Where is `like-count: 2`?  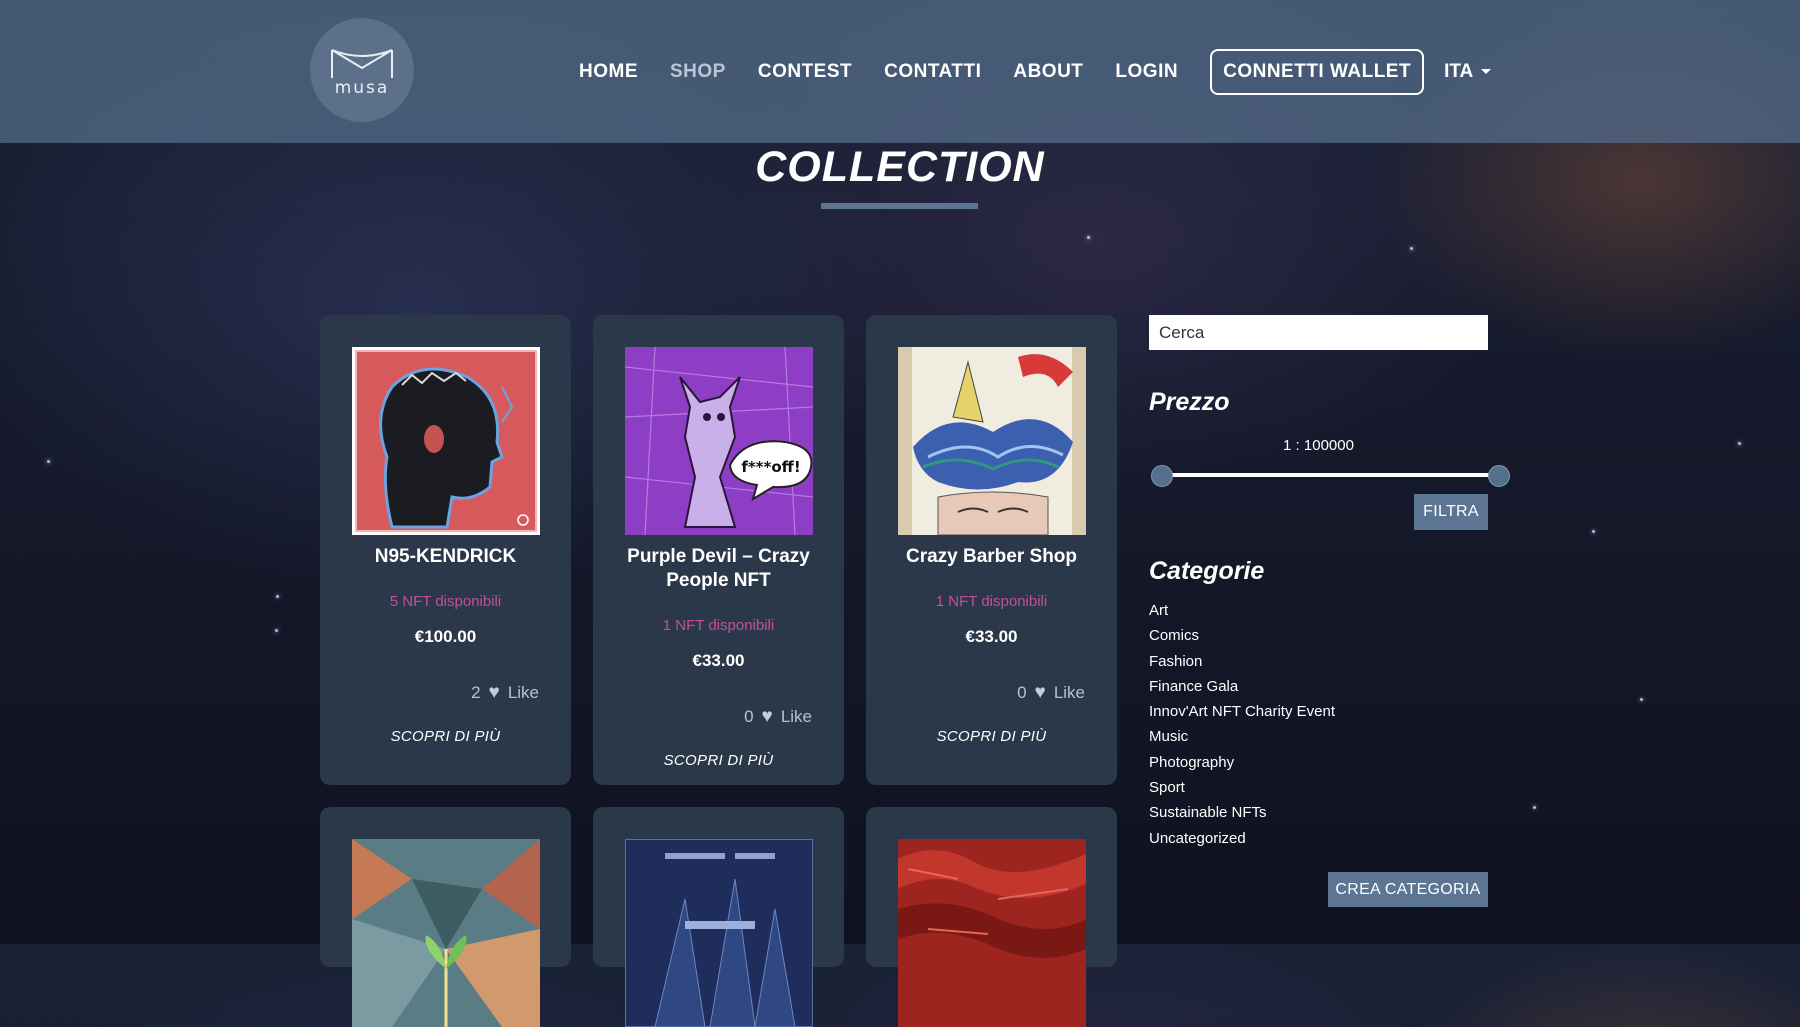
like-count: 2 is located at coordinates (476, 692).